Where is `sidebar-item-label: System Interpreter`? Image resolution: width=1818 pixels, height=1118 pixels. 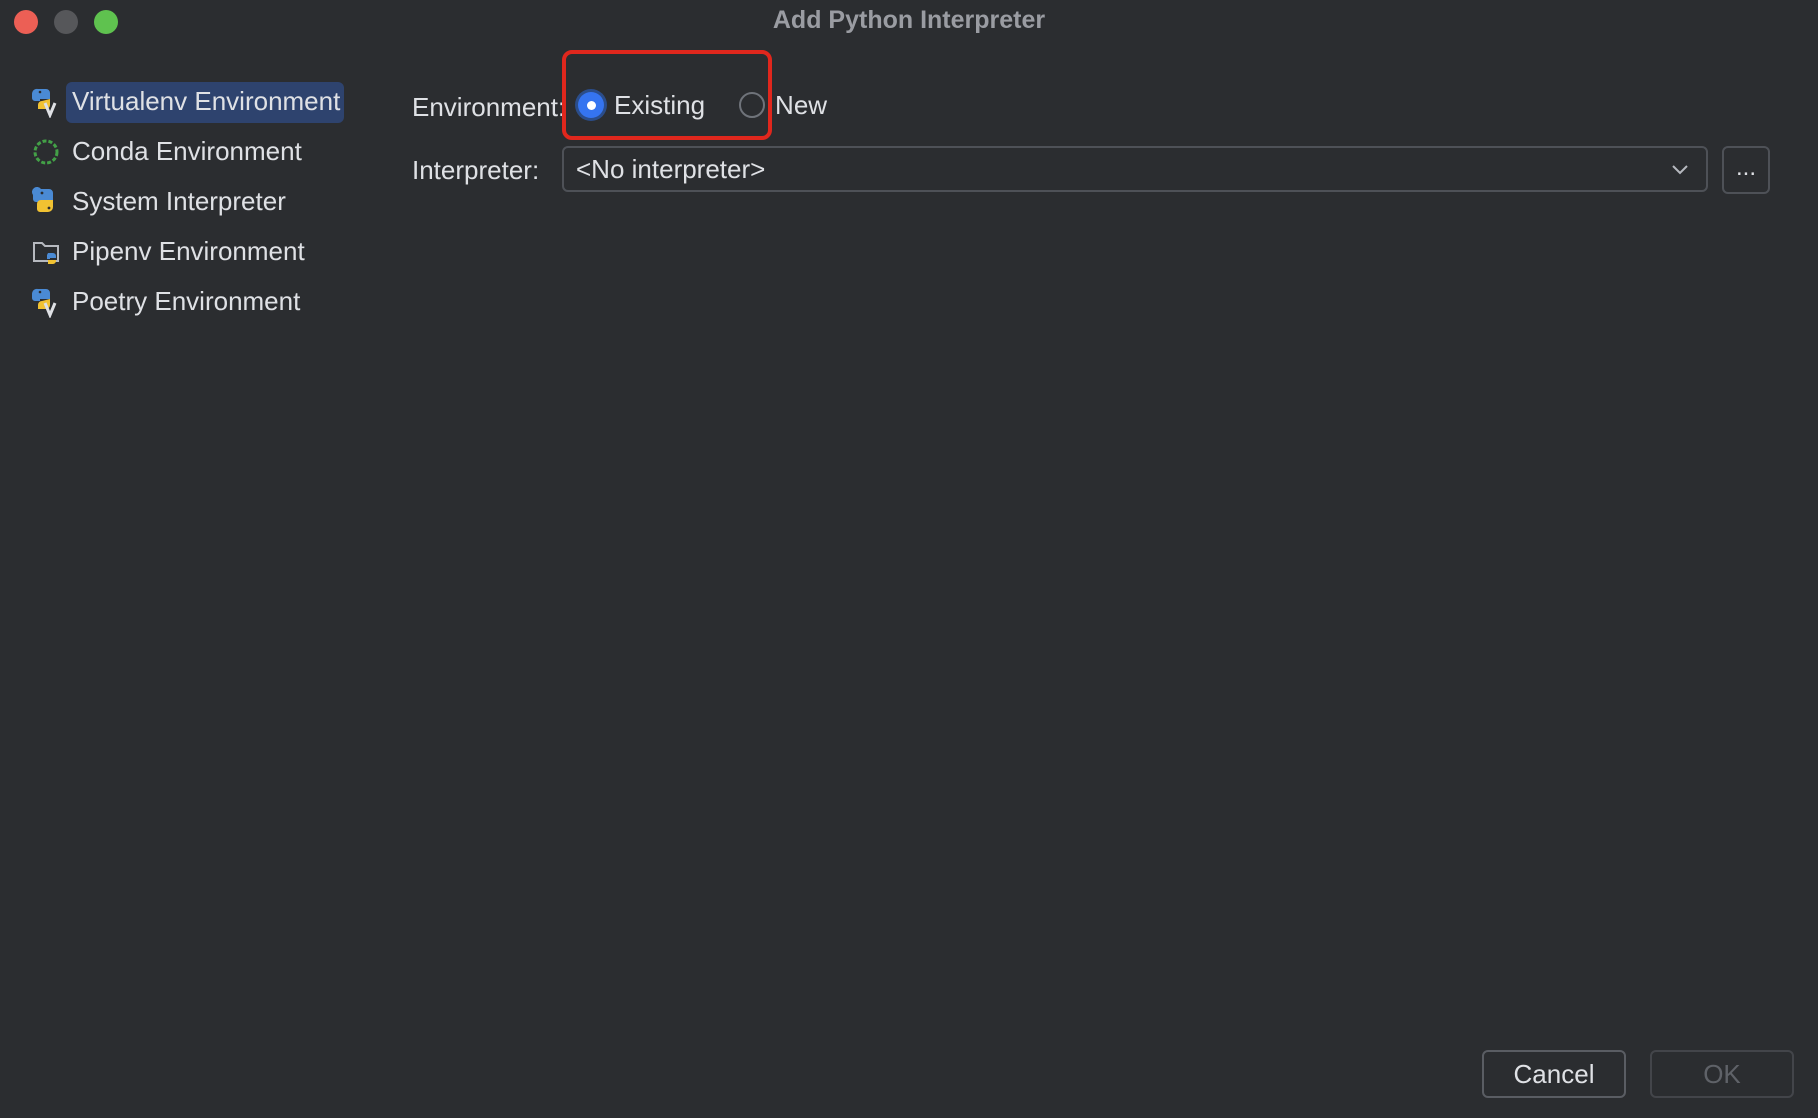 sidebar-item-label: System Interpreter is located at coordinates (179, 200).